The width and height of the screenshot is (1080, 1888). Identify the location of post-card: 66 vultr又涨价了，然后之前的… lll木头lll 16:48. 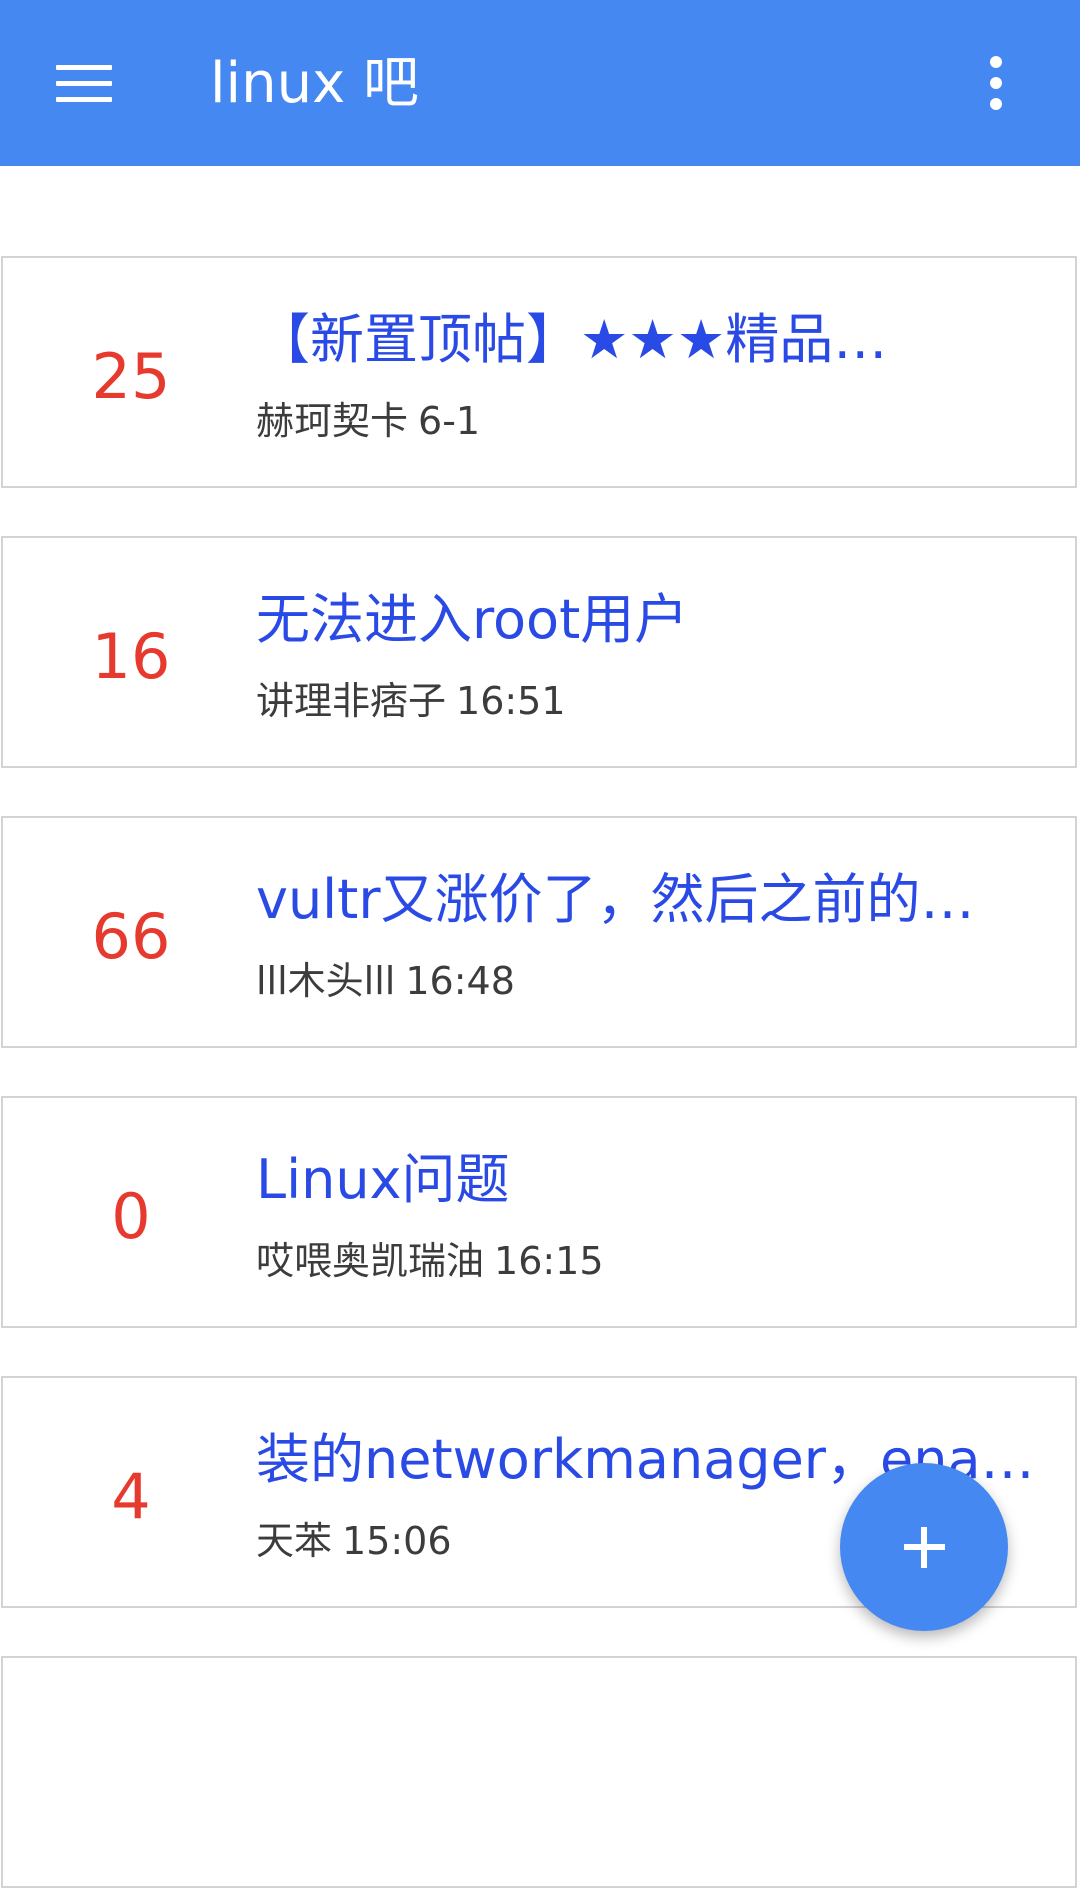
(539, 932).